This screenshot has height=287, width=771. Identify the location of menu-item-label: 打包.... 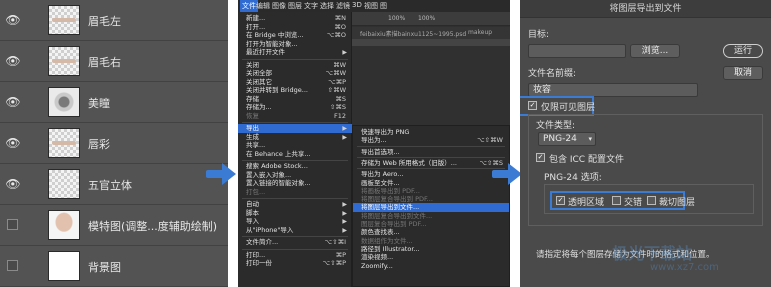
(256, 191).